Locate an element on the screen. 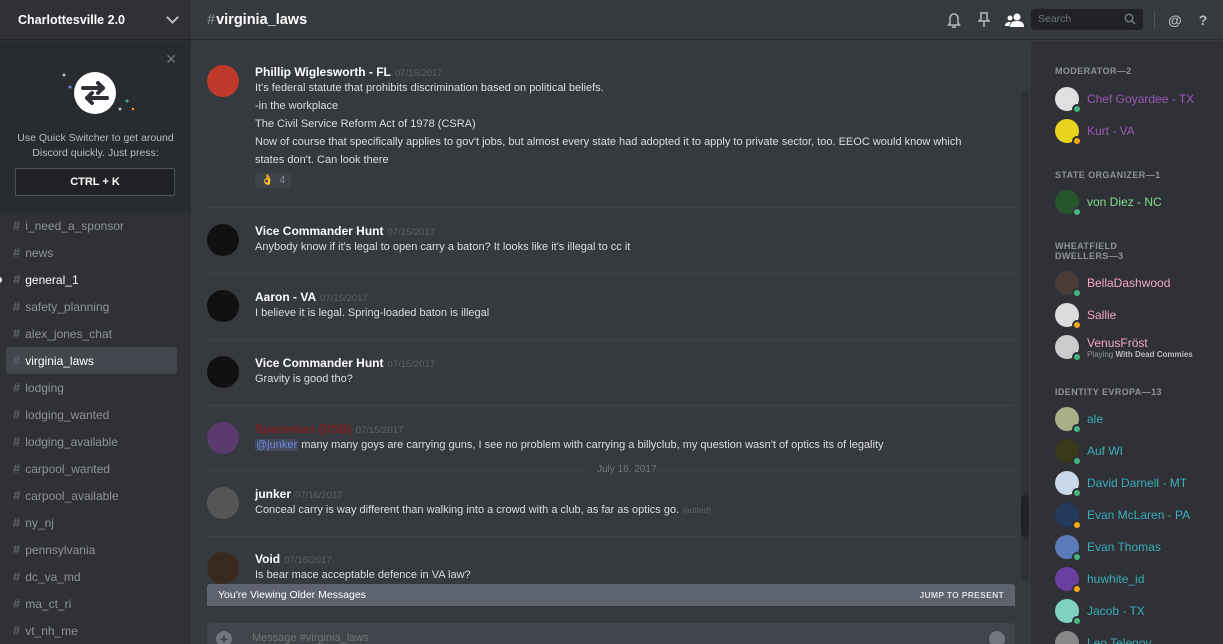  chevron-down-icon is located at coordinates (172, 17).